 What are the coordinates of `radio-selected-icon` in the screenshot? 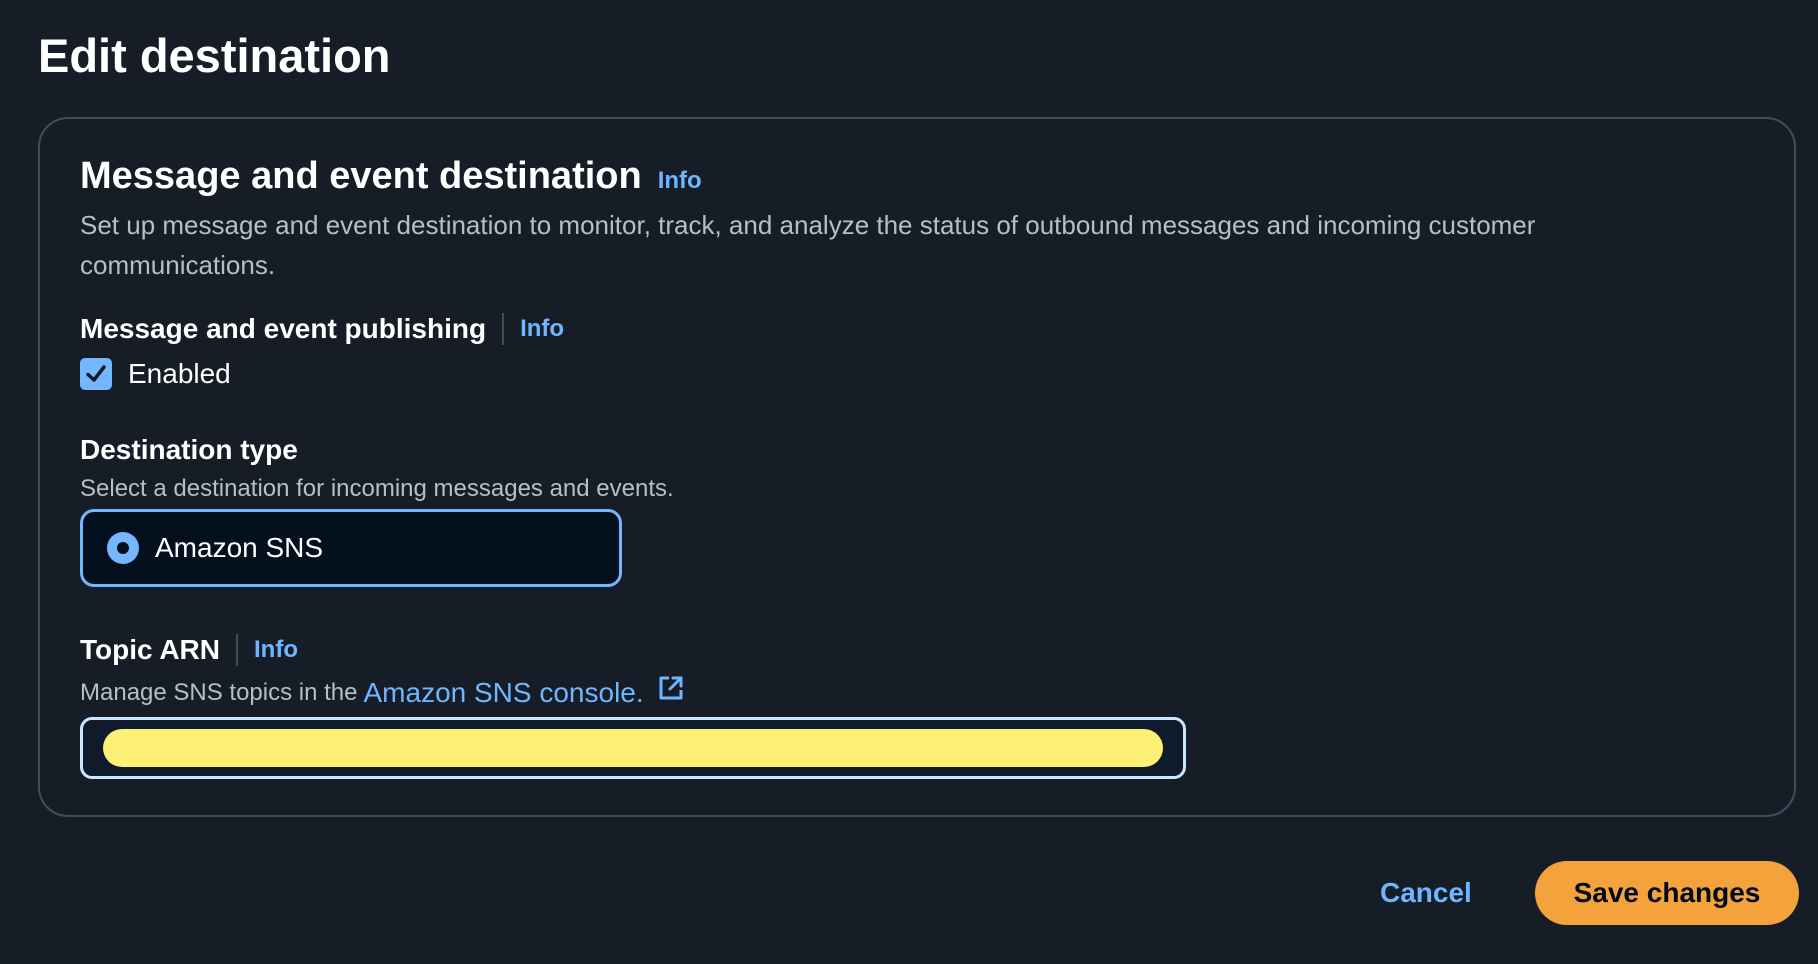 It's located at (123, 548).